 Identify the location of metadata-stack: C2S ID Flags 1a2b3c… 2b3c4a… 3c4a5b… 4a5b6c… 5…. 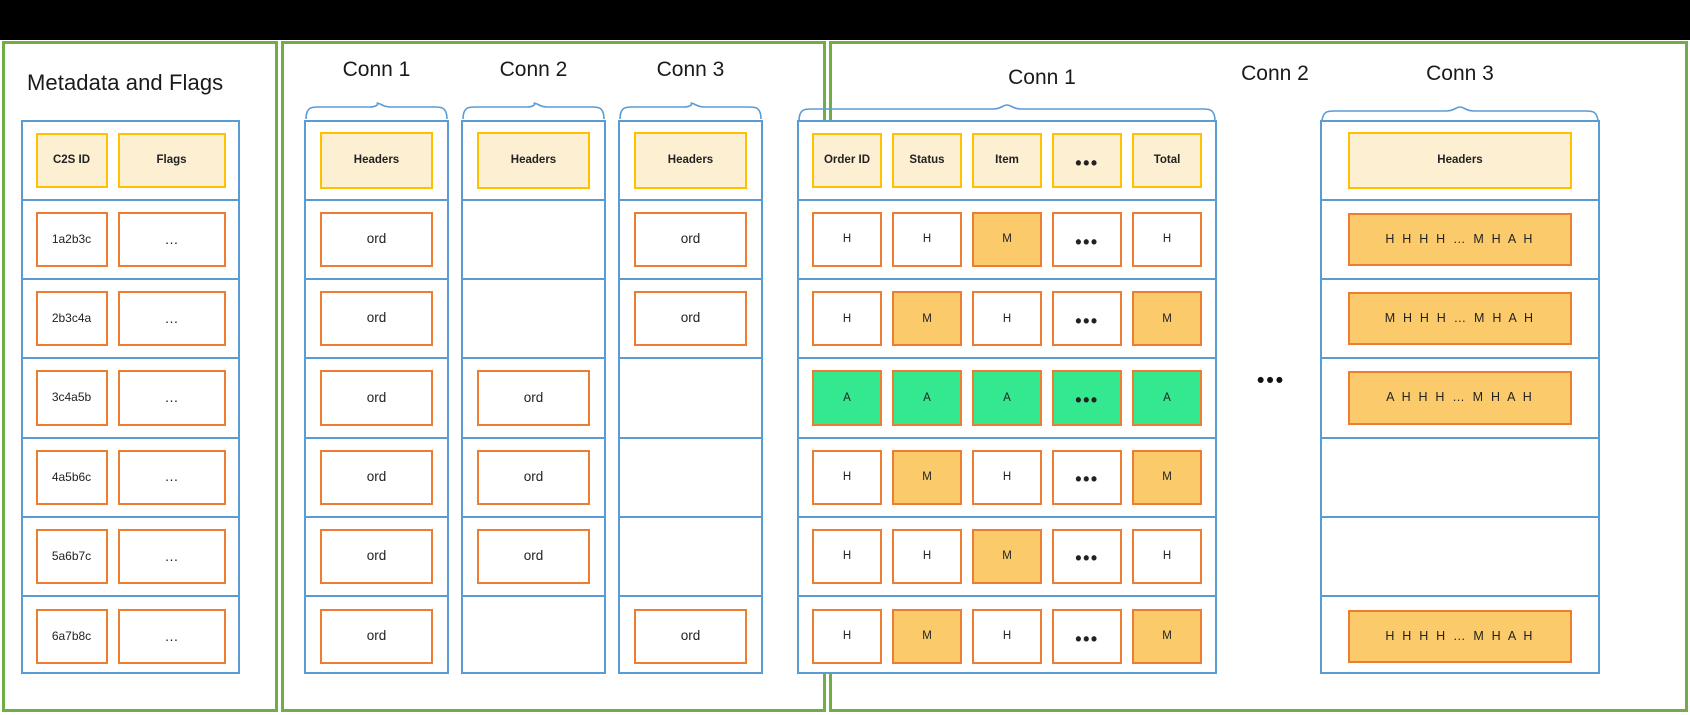
(130, 397).